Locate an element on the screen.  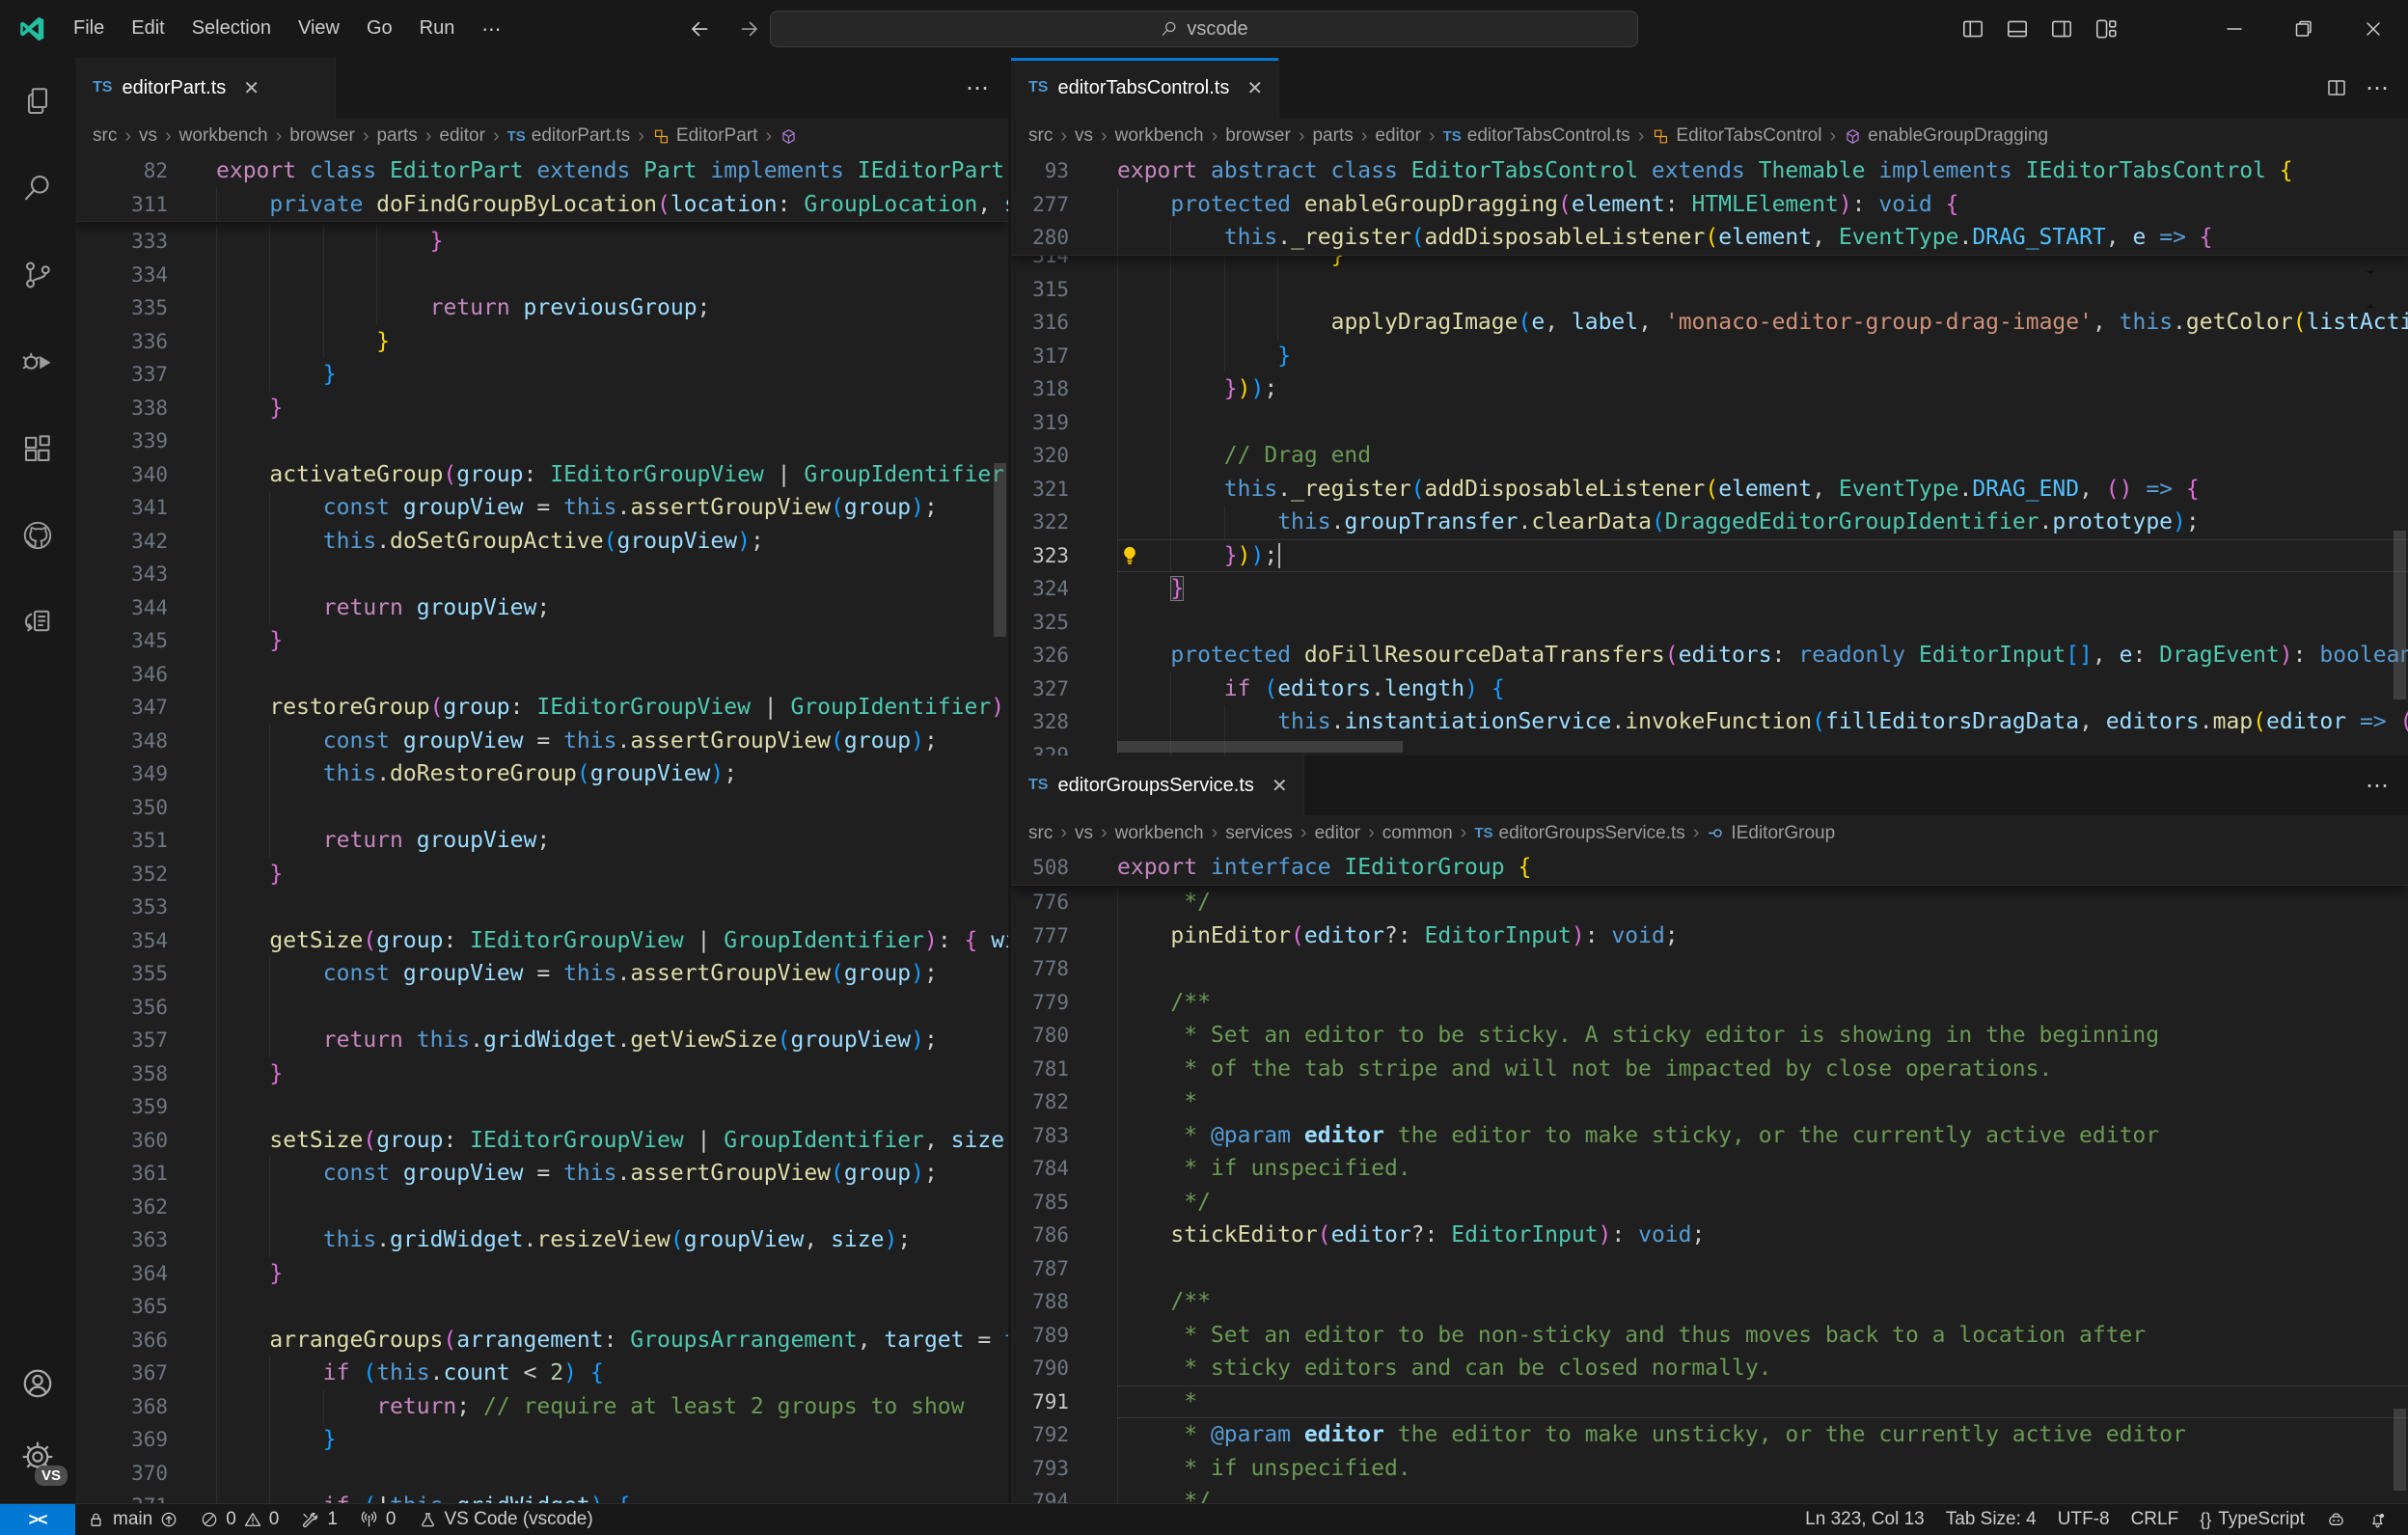
status-branch: main is located at coordinates (132, 1520).